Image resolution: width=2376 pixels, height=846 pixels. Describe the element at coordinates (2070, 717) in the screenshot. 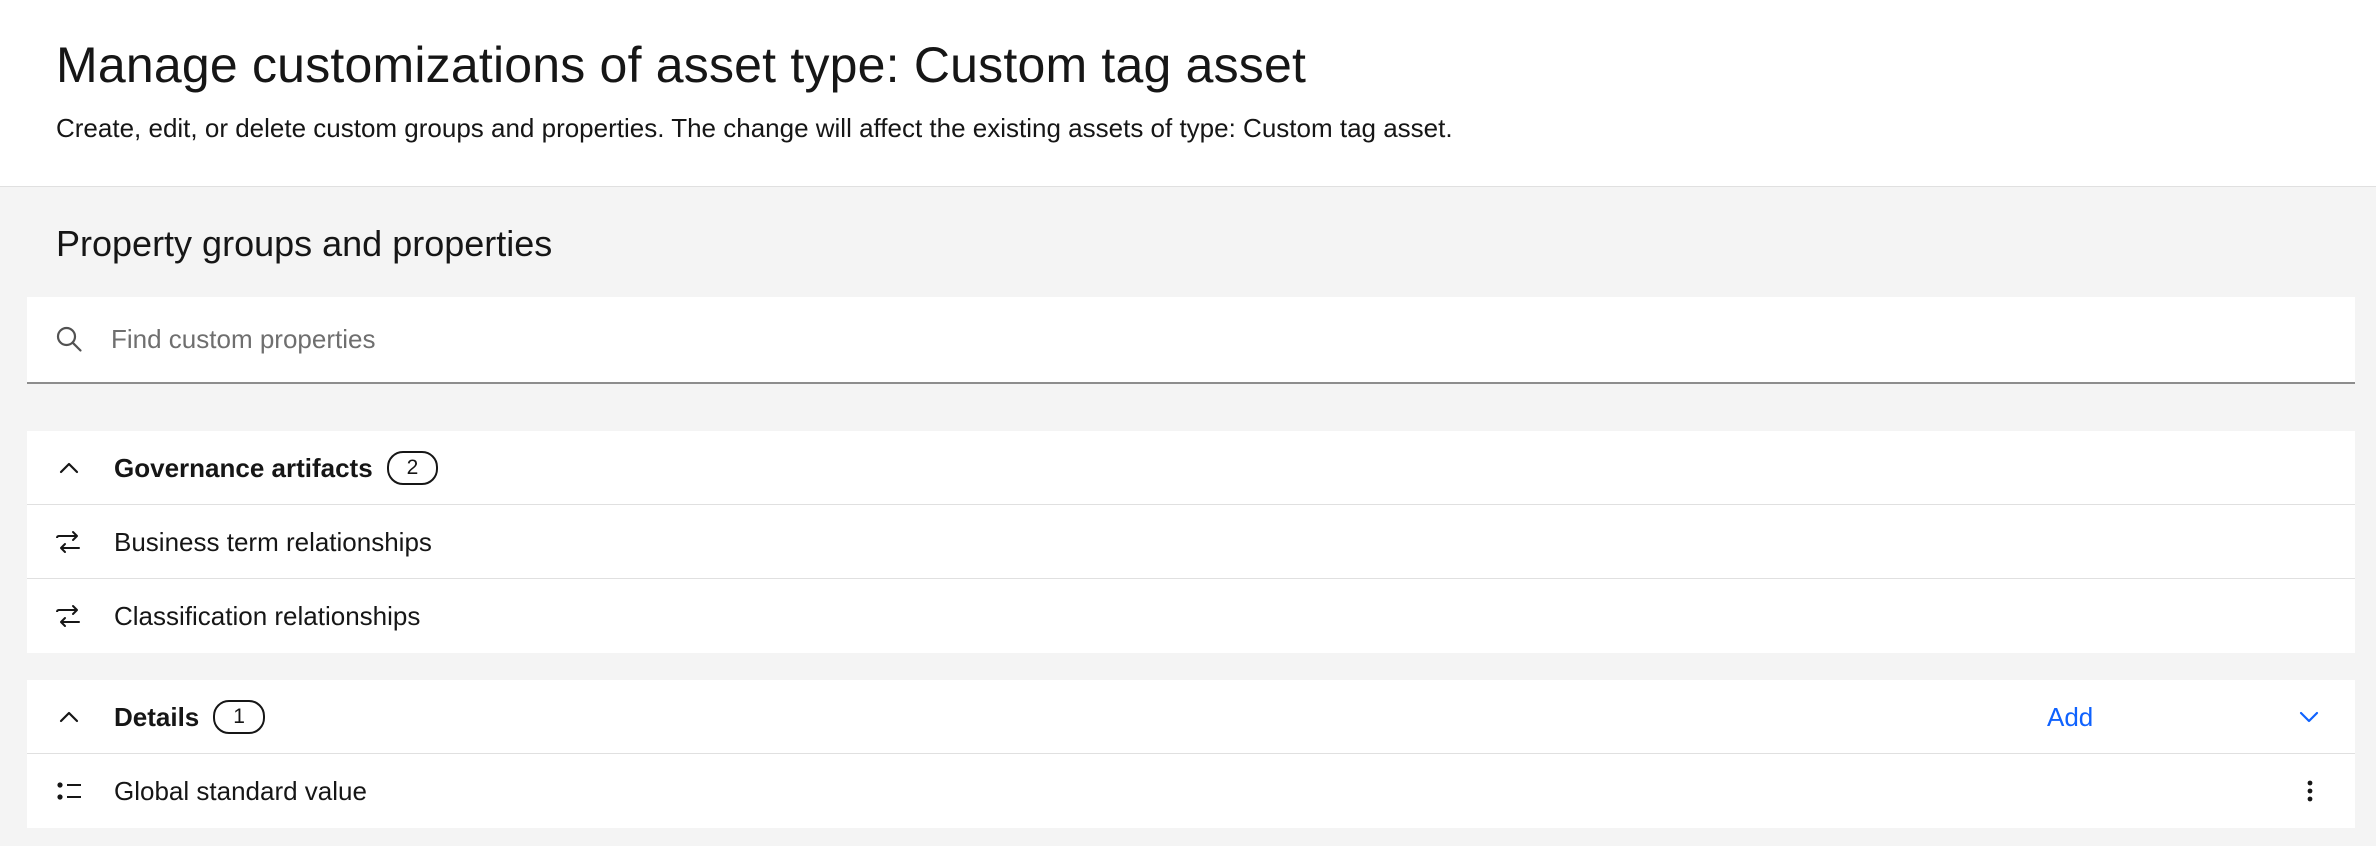

I see `add-button: Add` at that location.